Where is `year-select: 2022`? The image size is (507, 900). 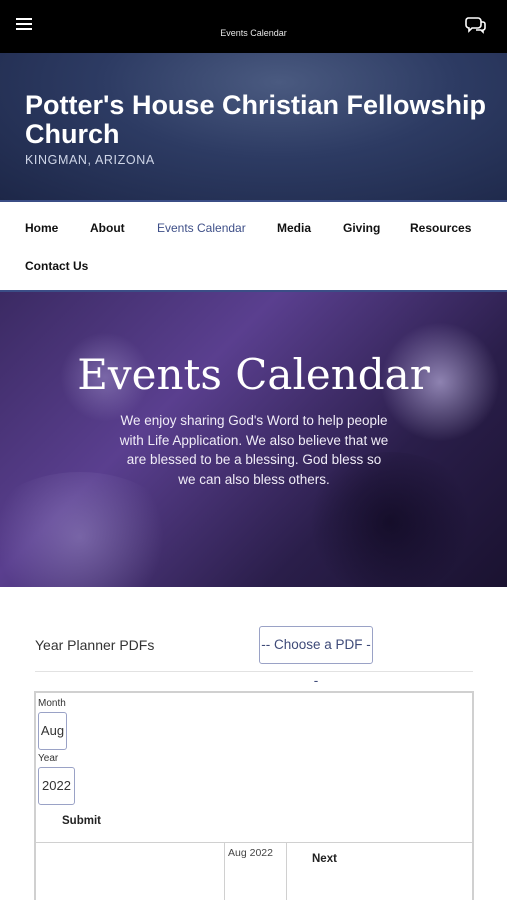 year-select: 2022 is located at coordinates (56, 786).